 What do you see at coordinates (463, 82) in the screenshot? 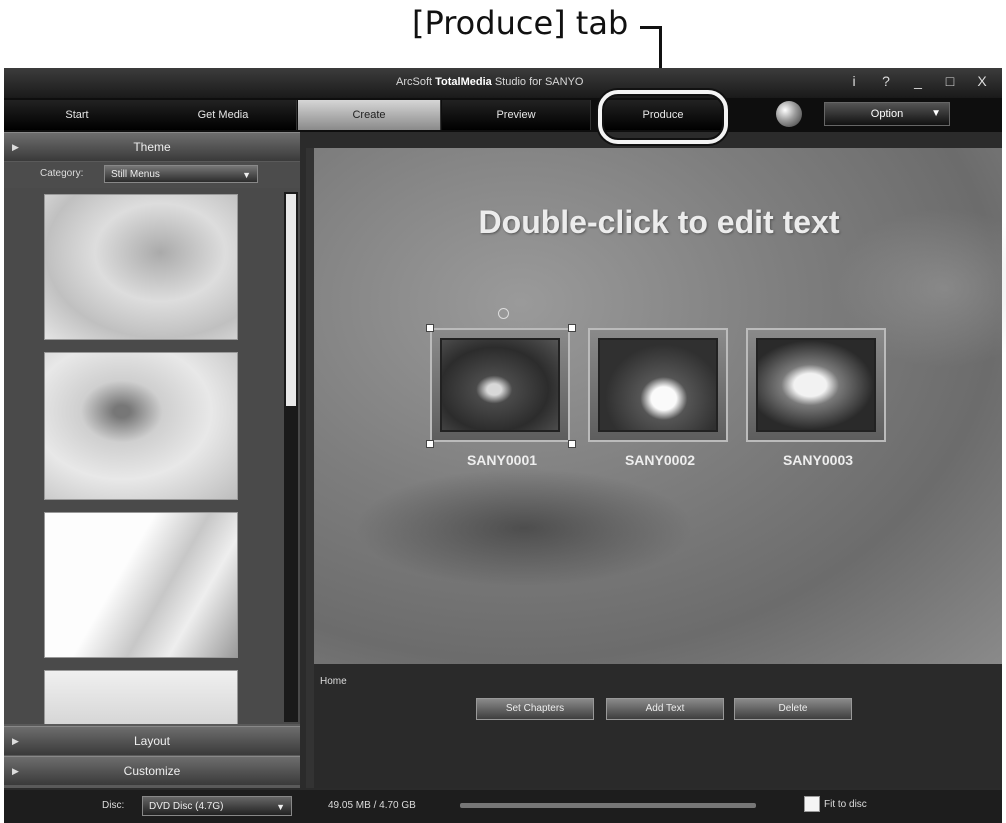
I see `title-brand: TotalMedia` at bounding box center [463, 82].